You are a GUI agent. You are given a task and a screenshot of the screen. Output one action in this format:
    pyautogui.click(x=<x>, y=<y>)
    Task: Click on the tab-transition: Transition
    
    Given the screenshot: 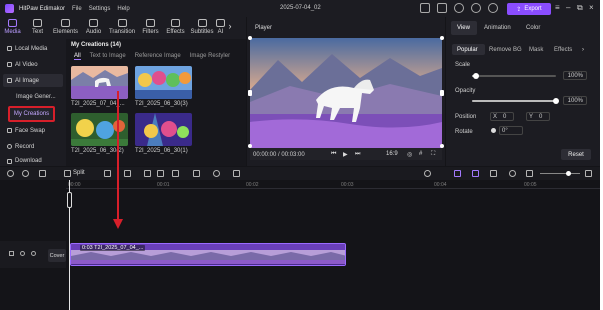 What is the action you would take?
    pyautogui.click(x=122, y=28)
    